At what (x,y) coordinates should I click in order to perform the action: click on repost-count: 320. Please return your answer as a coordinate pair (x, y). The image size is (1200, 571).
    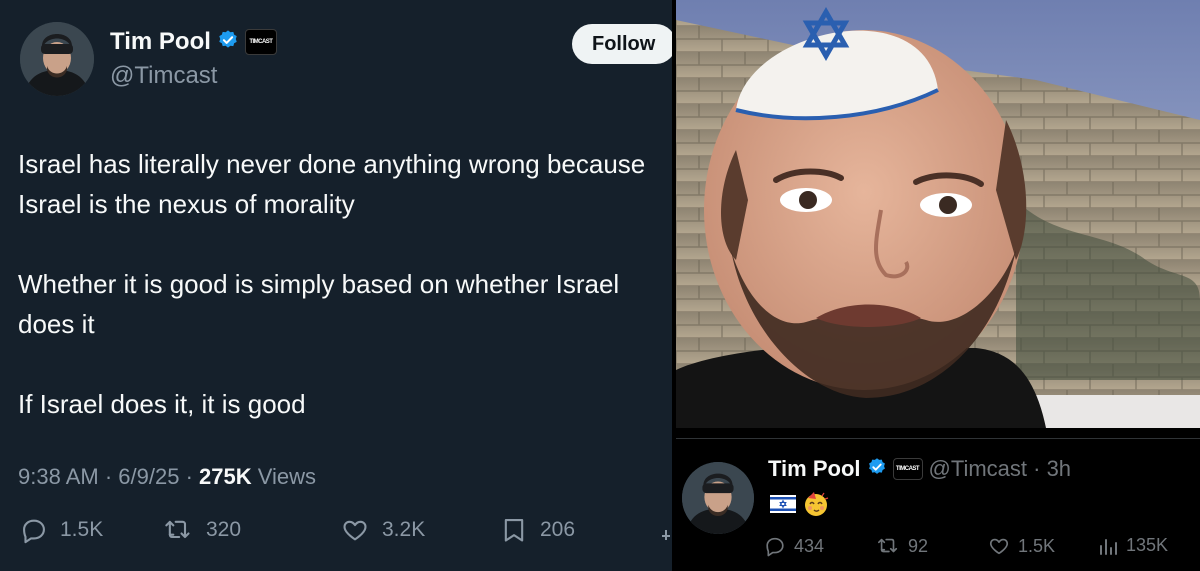
    Looking at the image, I should click on (224, 529).